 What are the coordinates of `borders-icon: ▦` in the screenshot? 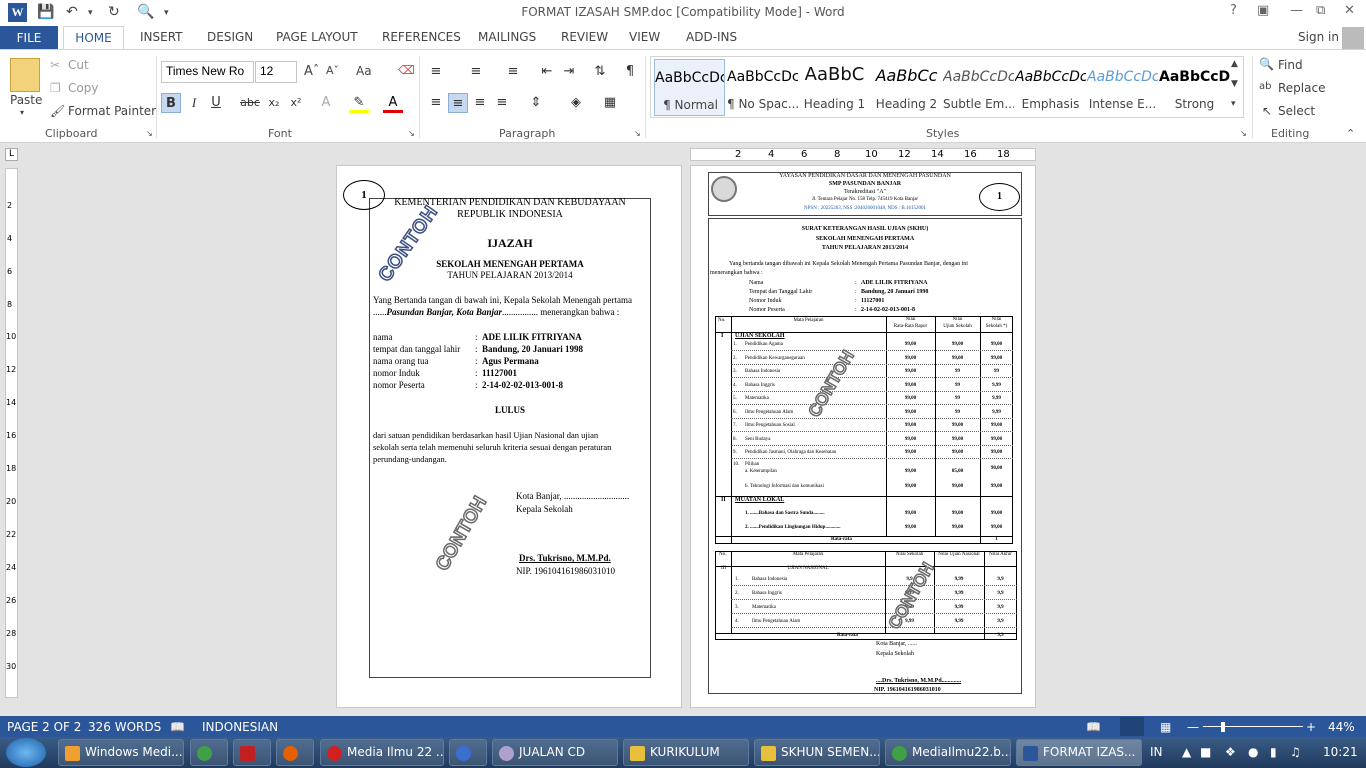 It's located at (610, 103).